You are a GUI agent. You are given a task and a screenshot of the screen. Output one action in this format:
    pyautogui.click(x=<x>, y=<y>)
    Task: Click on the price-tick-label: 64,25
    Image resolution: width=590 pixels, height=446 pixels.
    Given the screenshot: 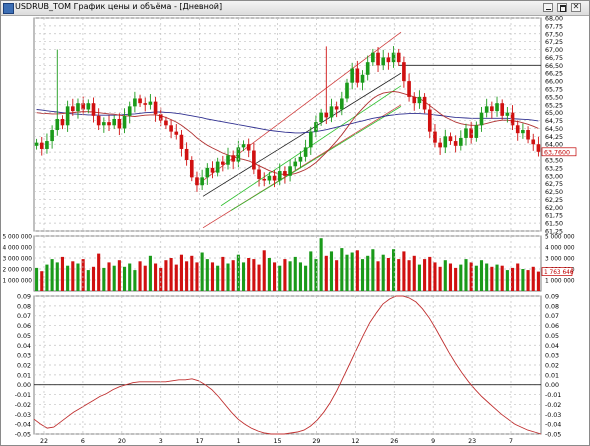 What is the action you would take?
    pyautogui.click(x=554, y=137)
    